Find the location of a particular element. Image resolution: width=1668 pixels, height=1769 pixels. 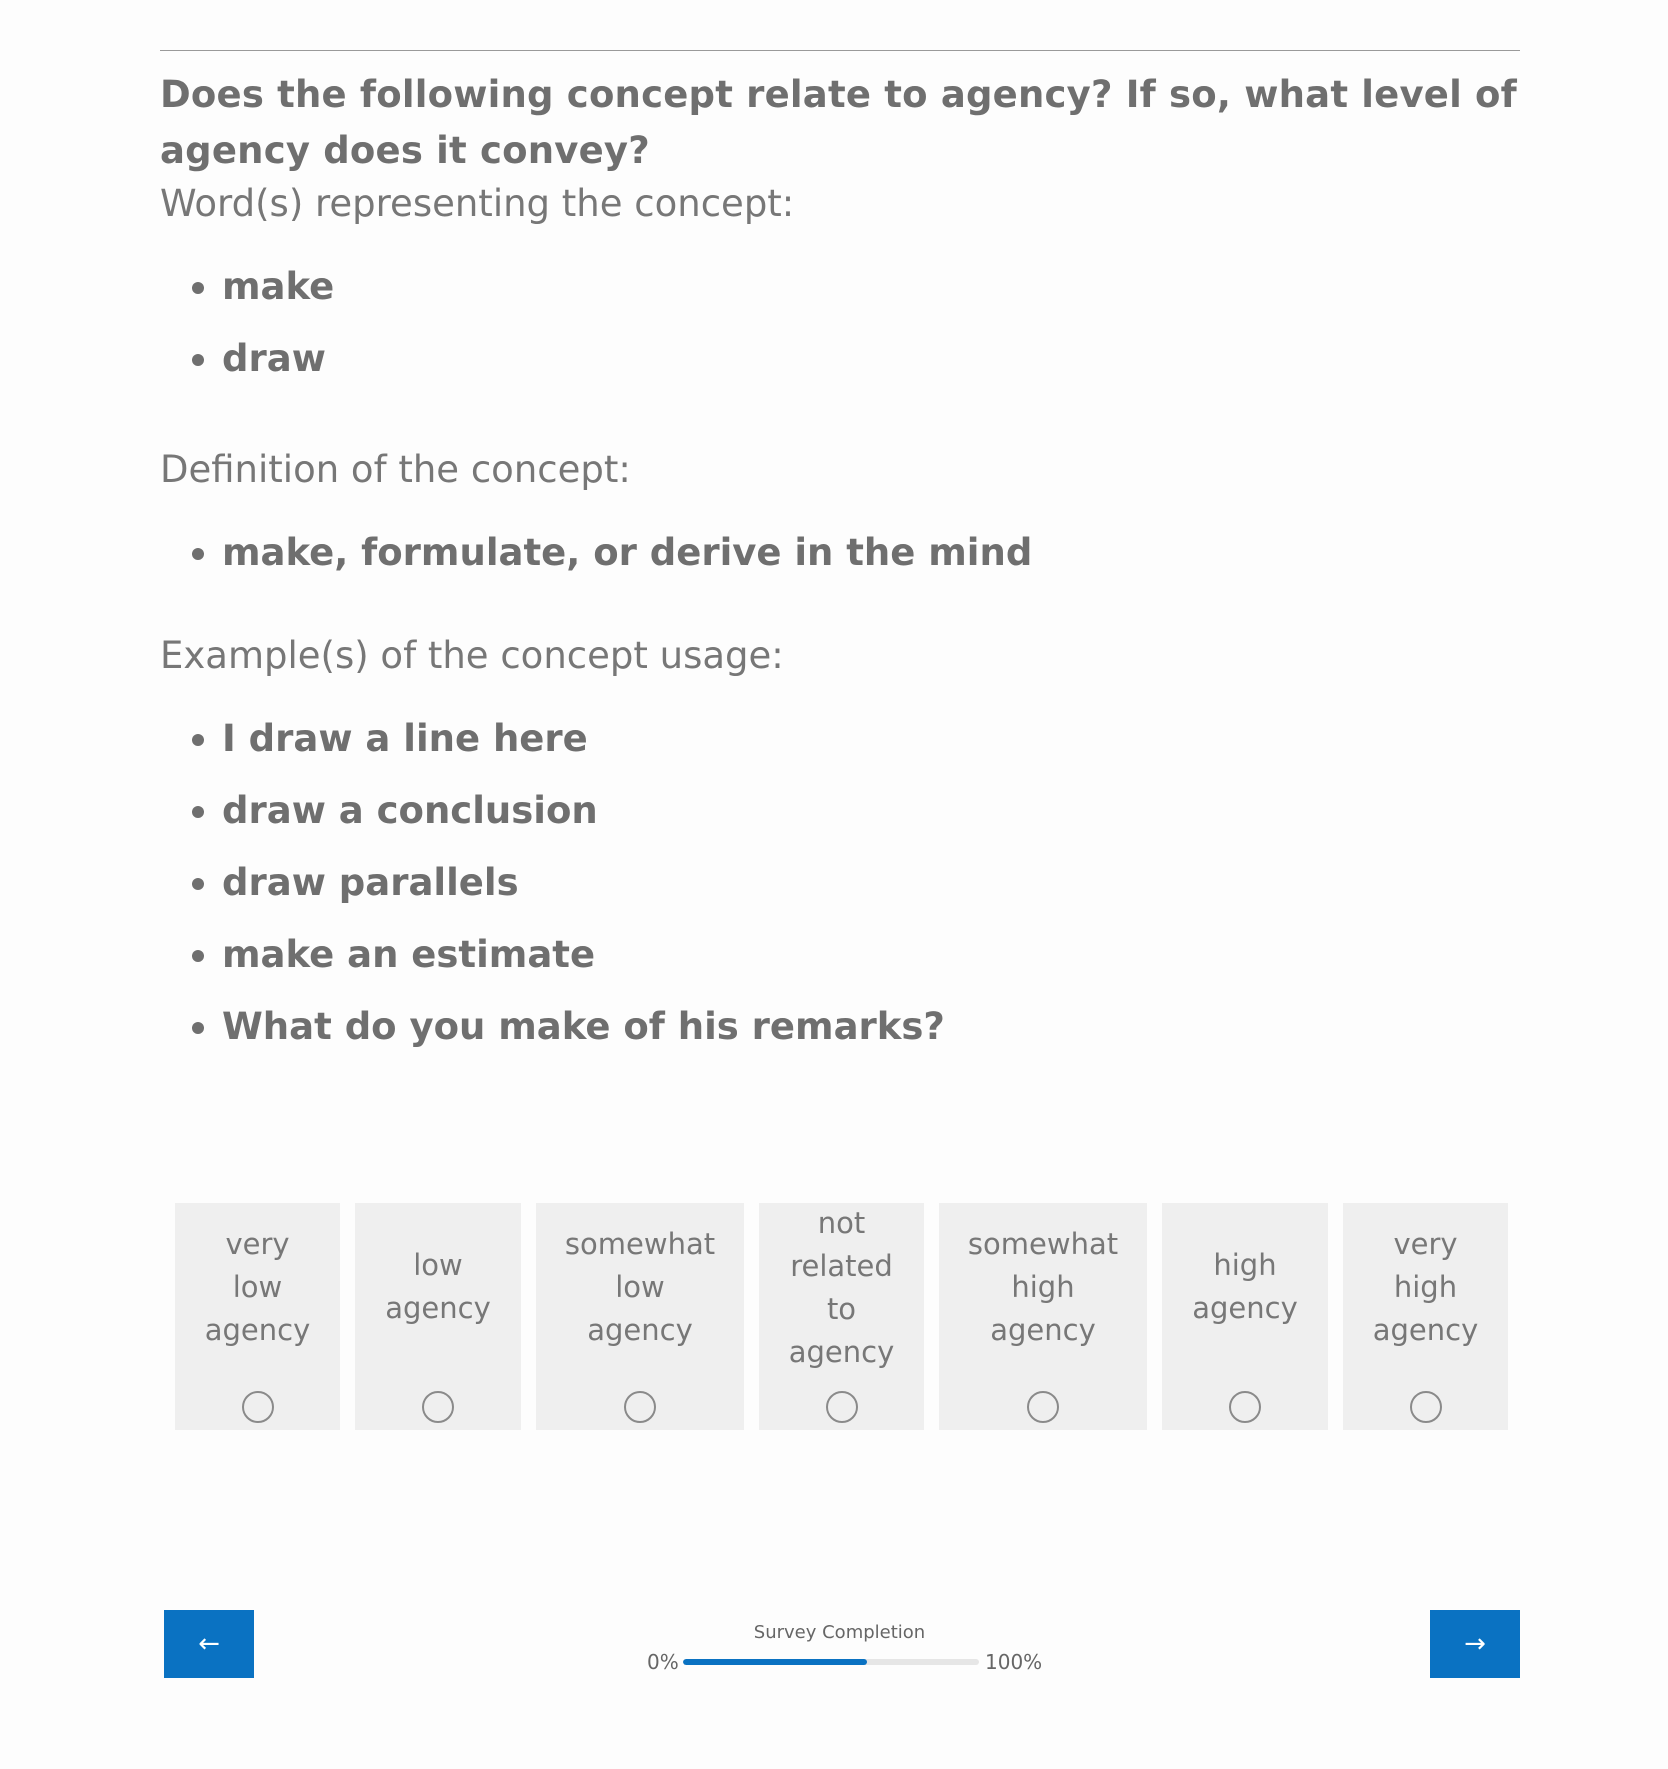

top-divider is located at coordinates (840, 50).